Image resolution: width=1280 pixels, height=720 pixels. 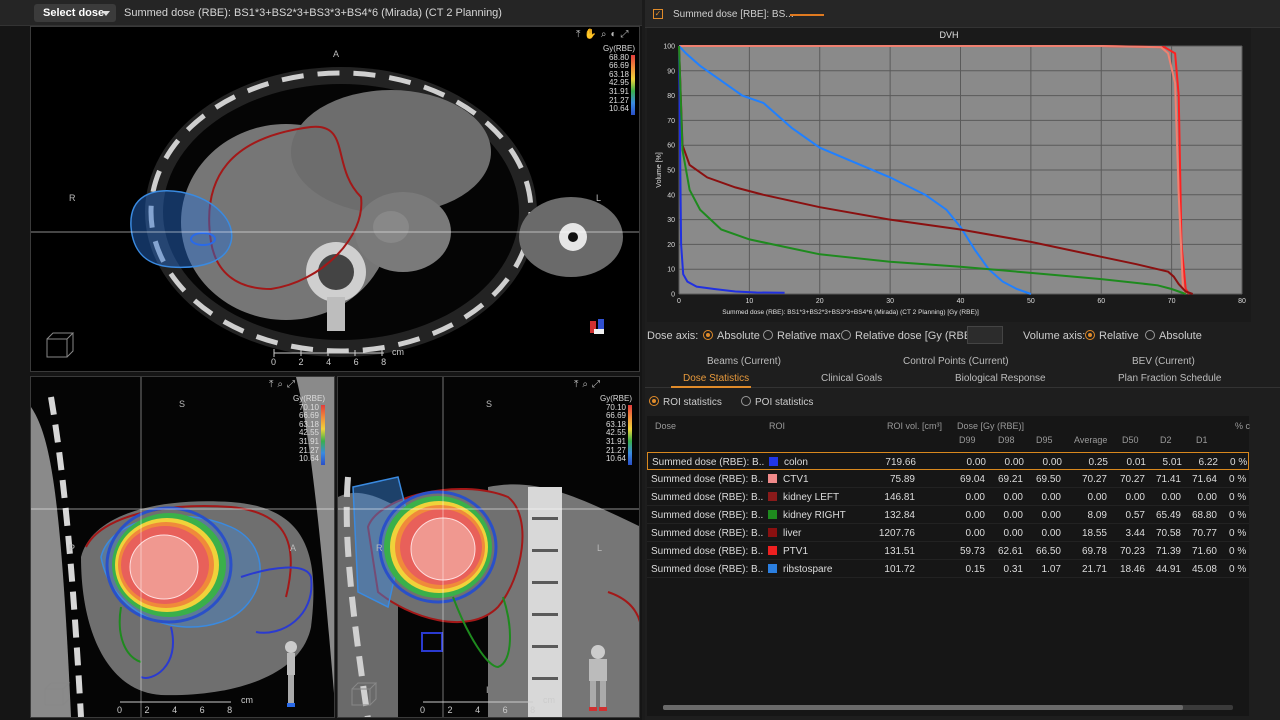 I want to click on x-tick-label: 20, so click(x=820, y=301).